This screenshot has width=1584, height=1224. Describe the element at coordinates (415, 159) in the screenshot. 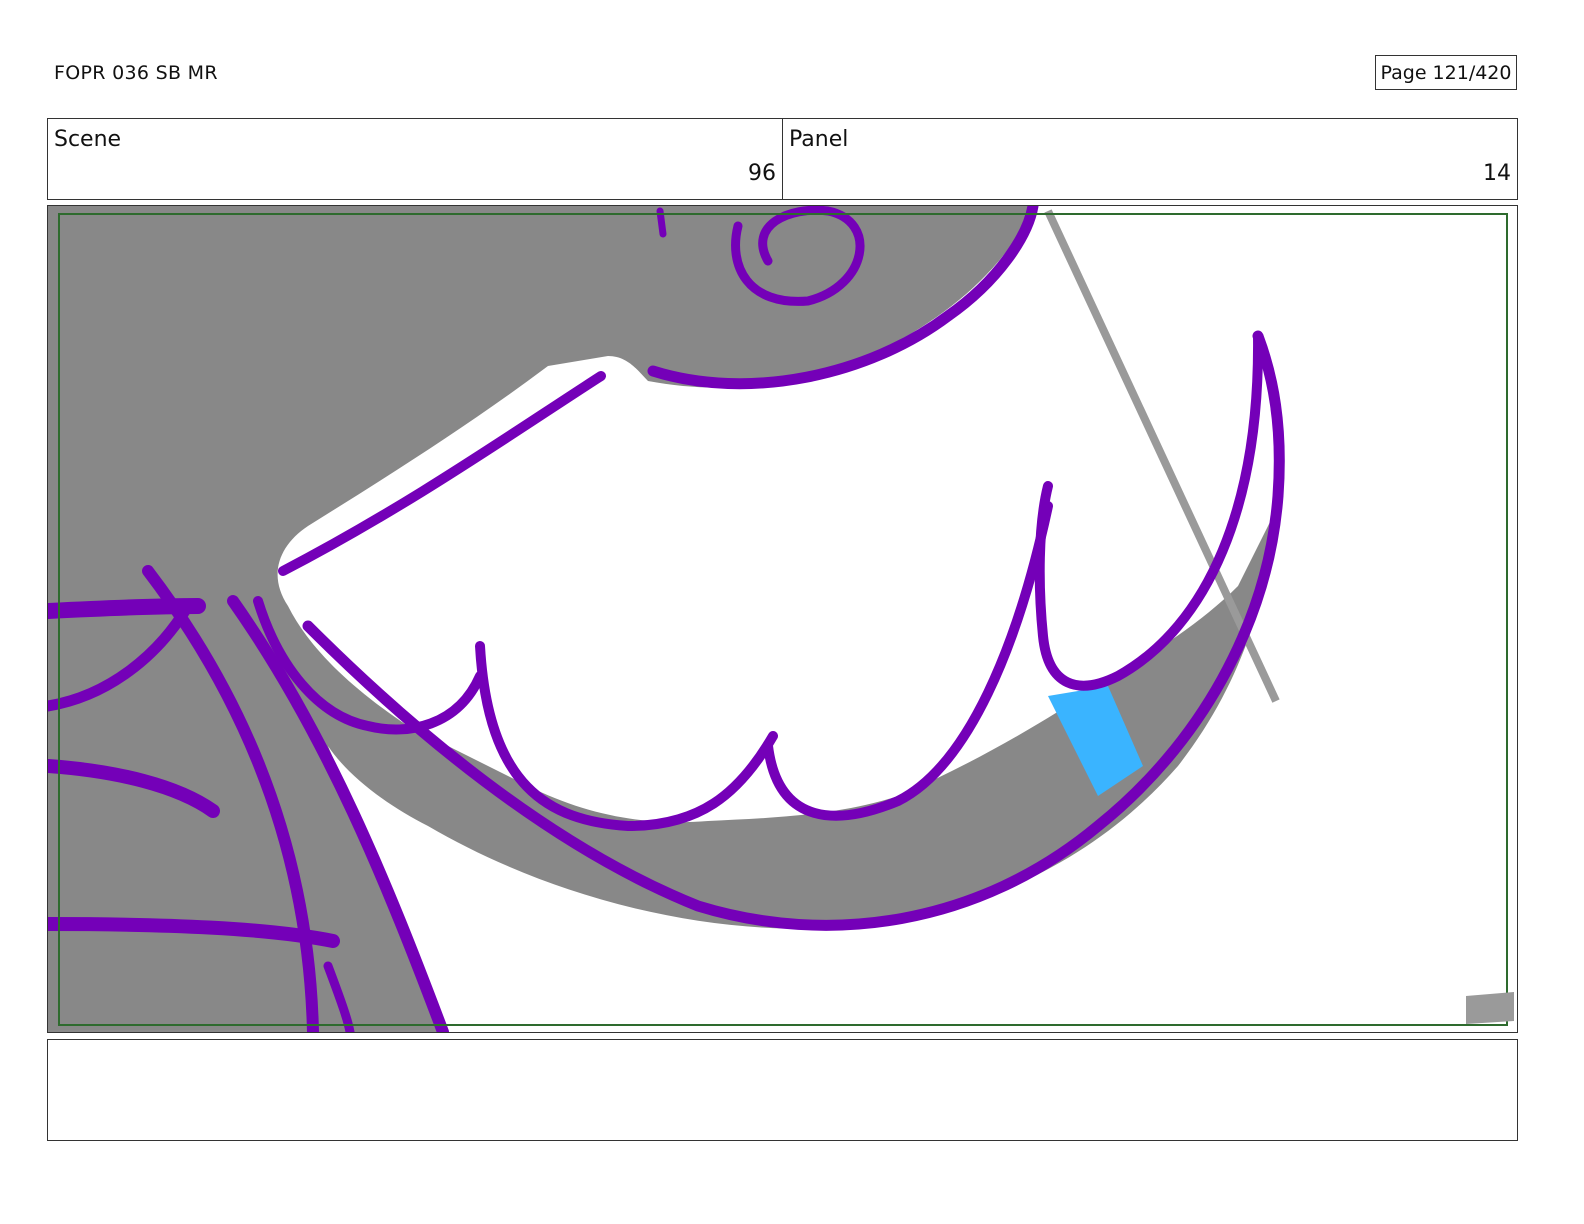

I see `scene-cell: Scene 96` at that location.